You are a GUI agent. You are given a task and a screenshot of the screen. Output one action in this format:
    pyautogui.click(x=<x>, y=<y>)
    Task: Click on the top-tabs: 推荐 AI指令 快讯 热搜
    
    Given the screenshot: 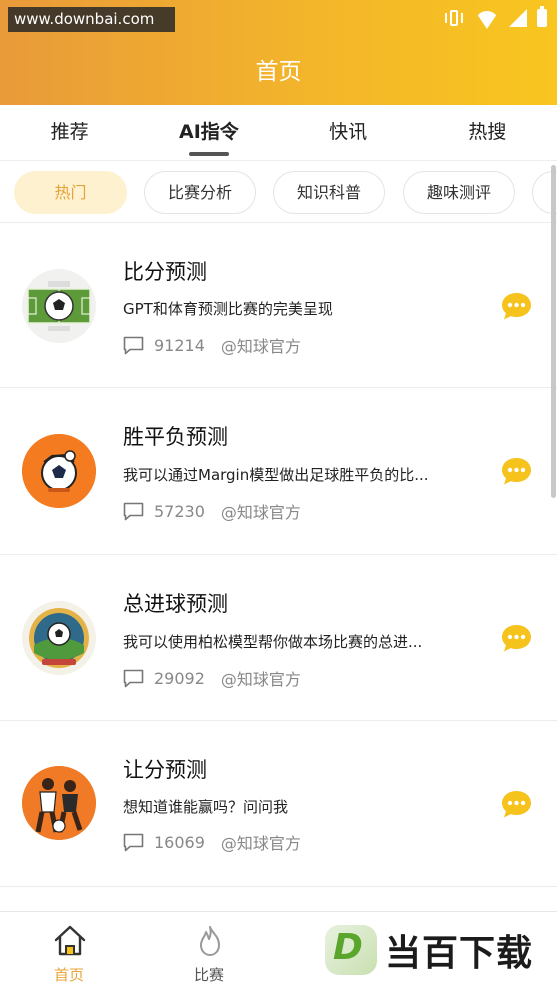 What is the action you would take?
    pyautogui.click(x=278, y=133)
    